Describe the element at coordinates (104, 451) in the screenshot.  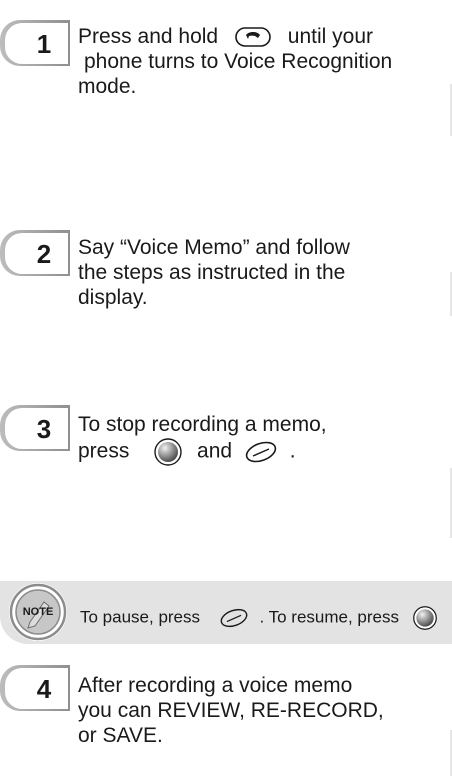
I see `step-3-text-line2-before: press` at that location.